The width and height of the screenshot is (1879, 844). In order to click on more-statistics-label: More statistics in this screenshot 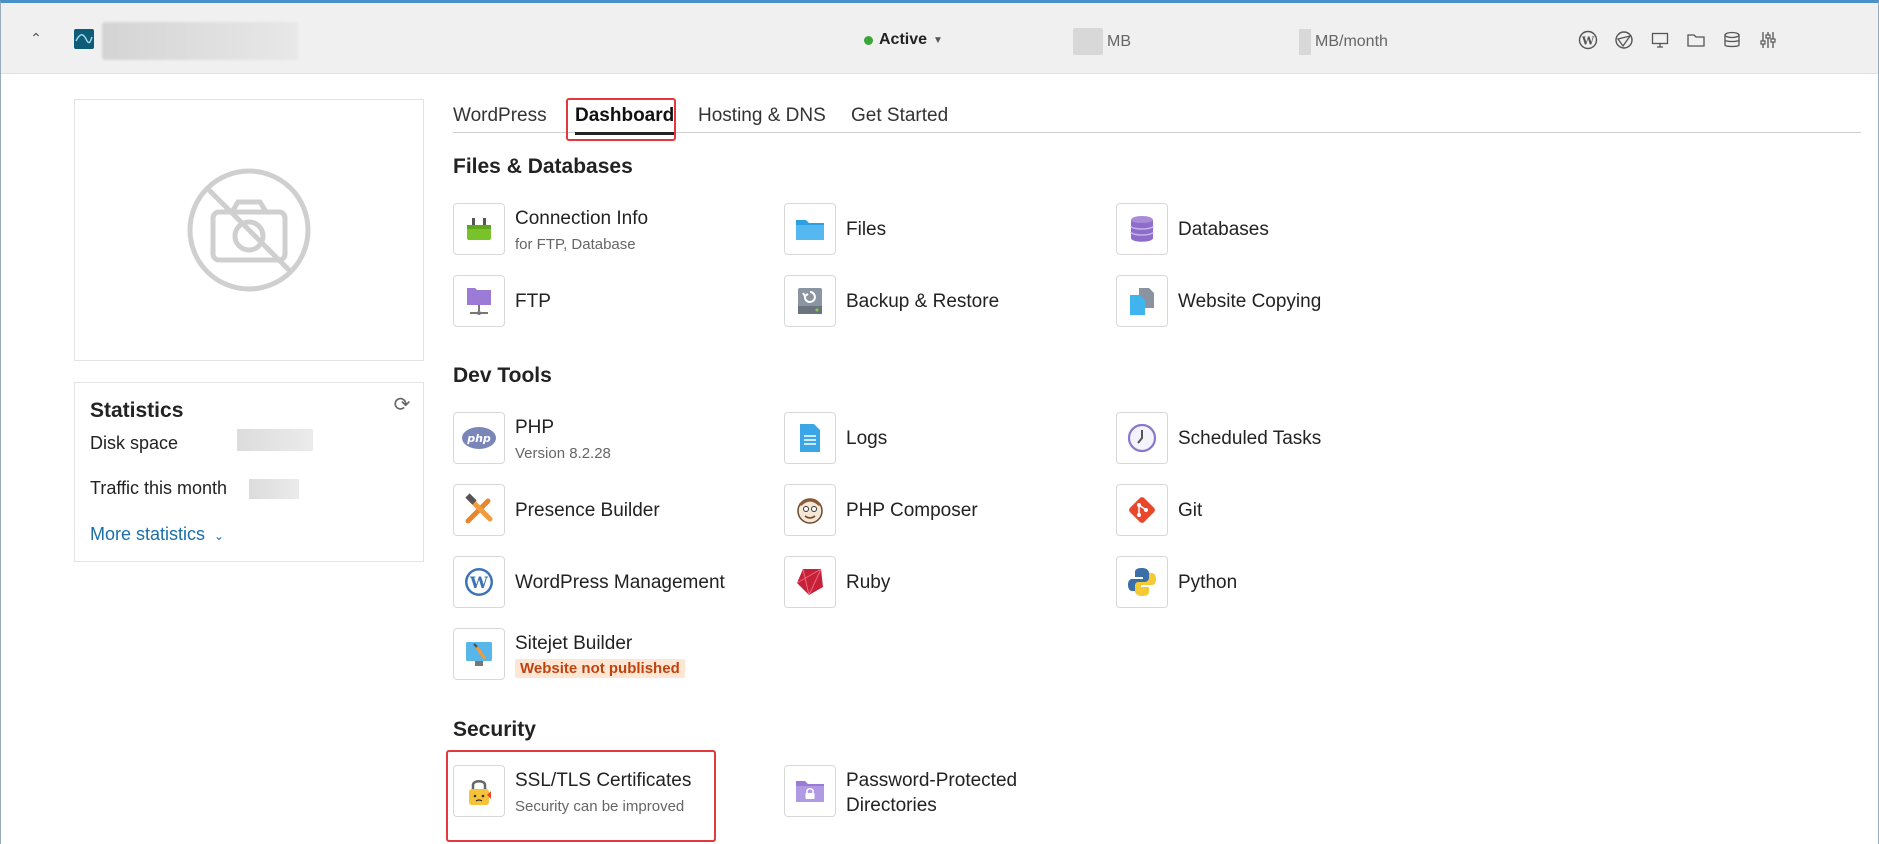, I will do `click(148, 534)`.